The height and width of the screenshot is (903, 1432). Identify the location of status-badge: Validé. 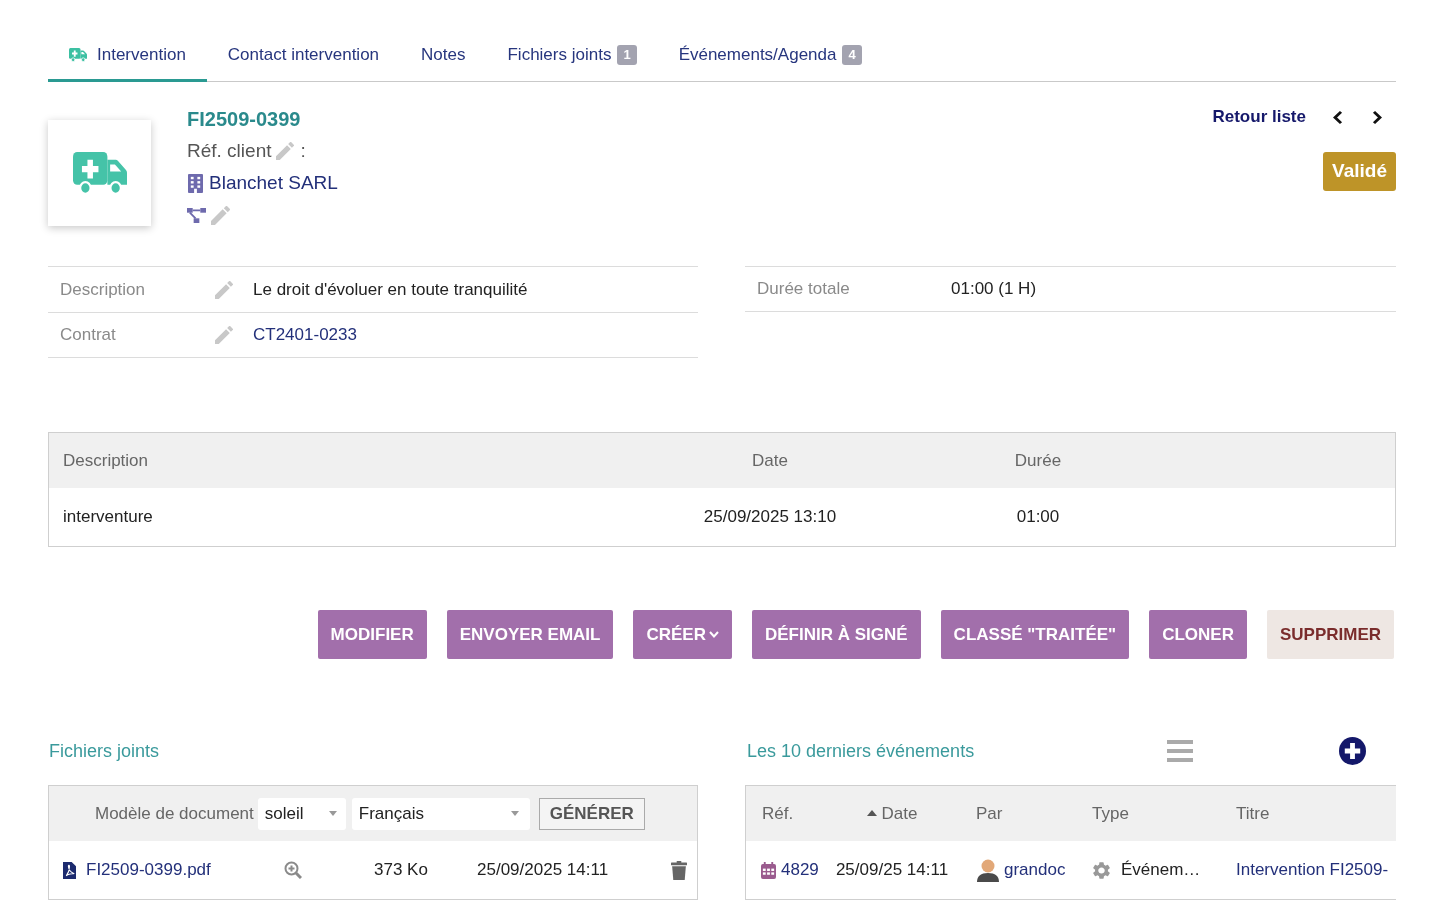
(1359, 171).